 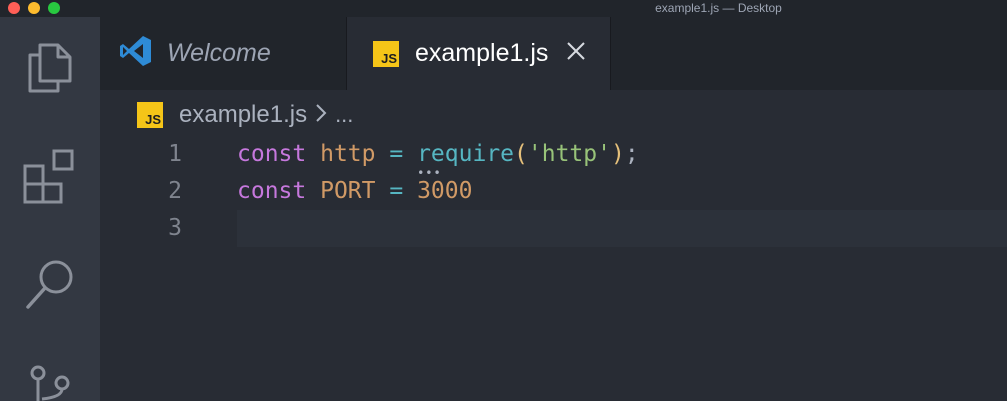 I want to click on activity-bar, so click(x=50, y=209).